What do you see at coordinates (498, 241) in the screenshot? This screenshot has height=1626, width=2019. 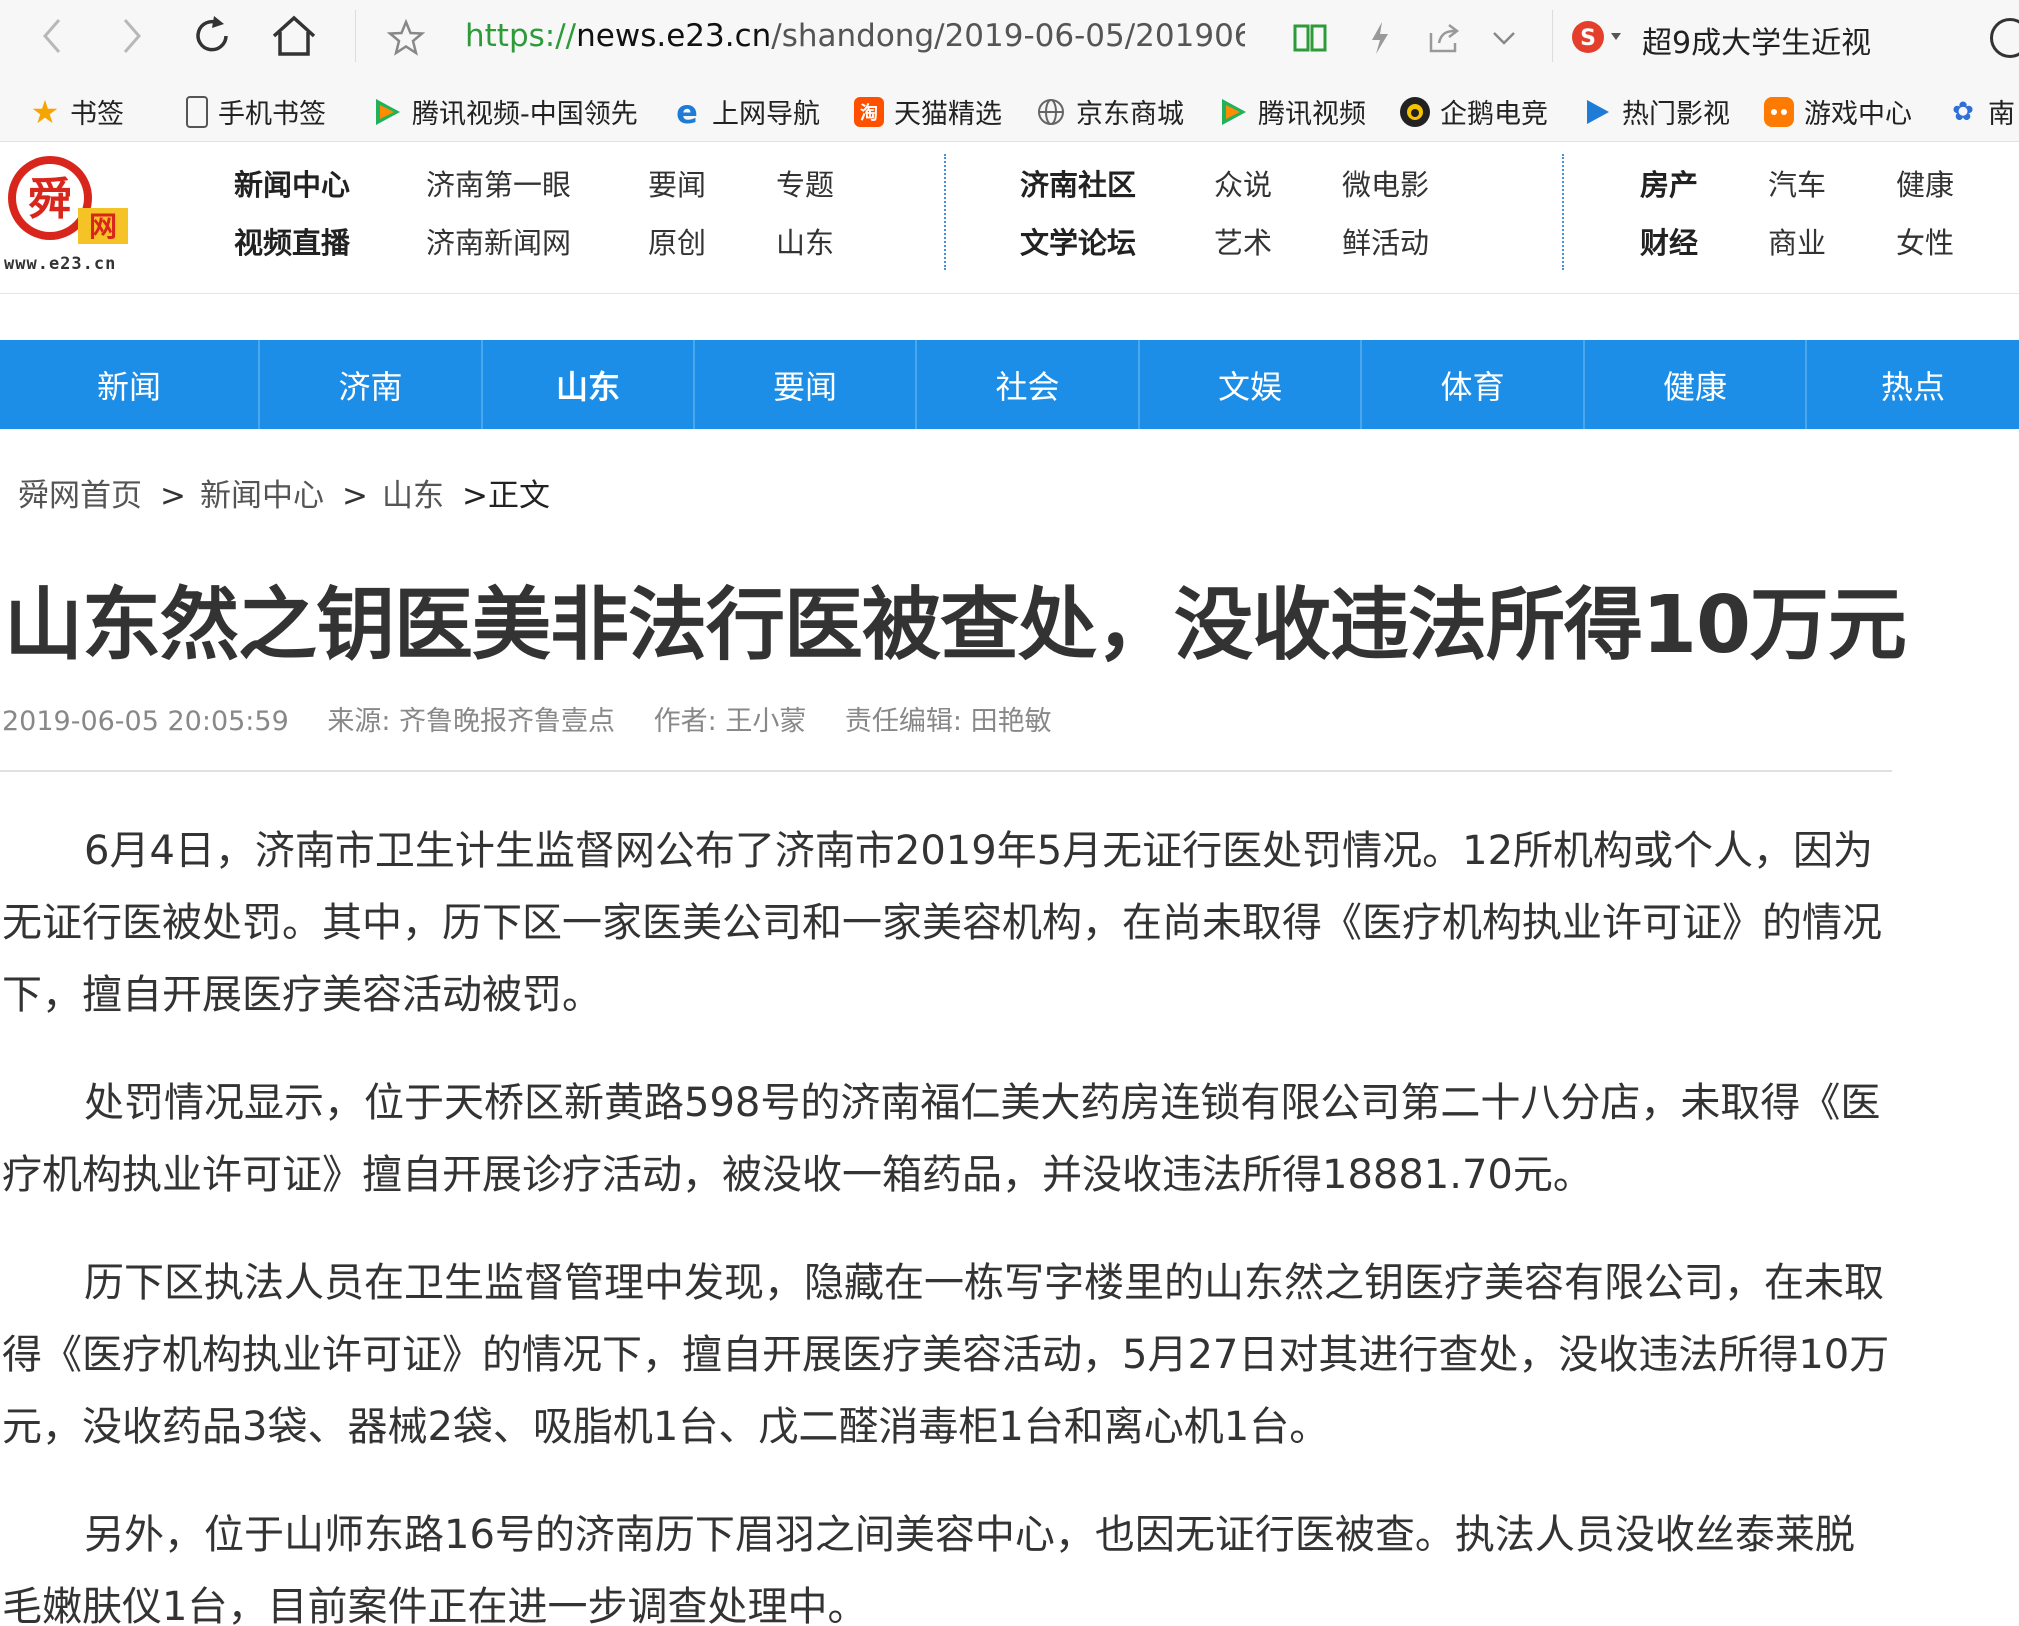 I see `nav-link-jinan-news: 济南新闻网` at bounding box center [498, 241].